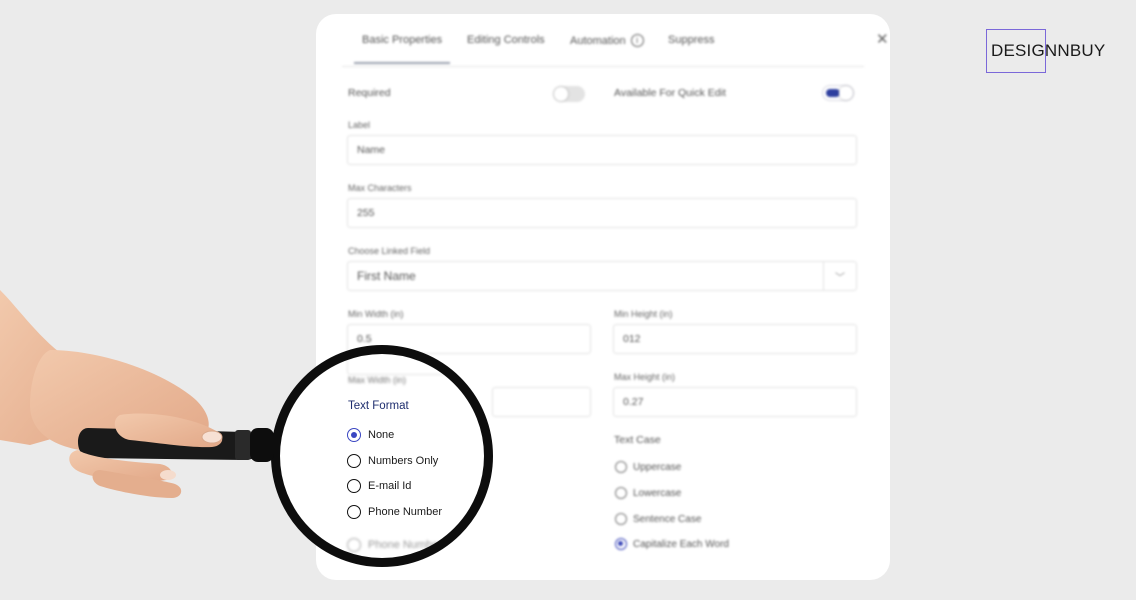  I want to click on min-height-label: Min Height (in), so click(643, 314).